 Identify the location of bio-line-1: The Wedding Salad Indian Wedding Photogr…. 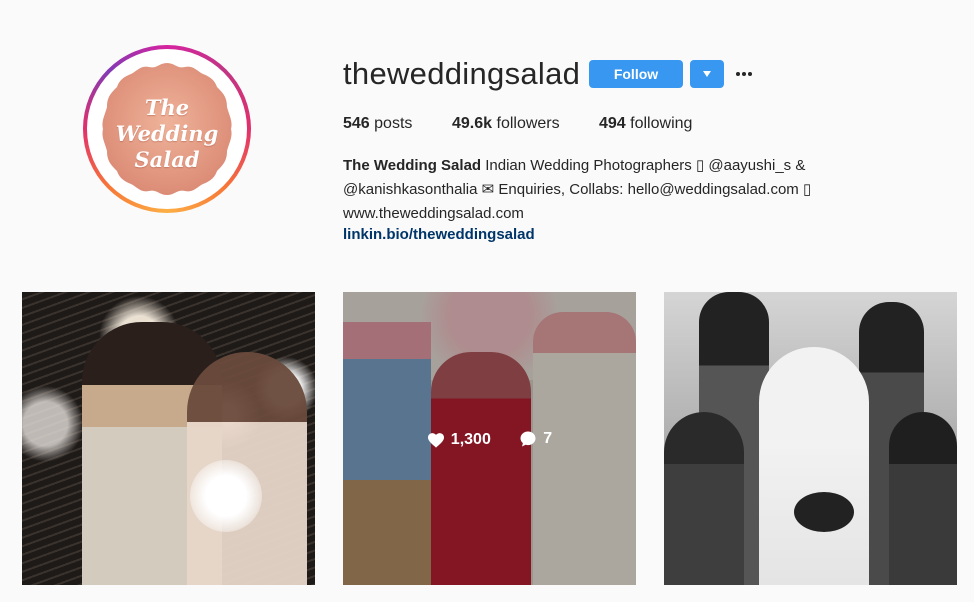
(603, 166).